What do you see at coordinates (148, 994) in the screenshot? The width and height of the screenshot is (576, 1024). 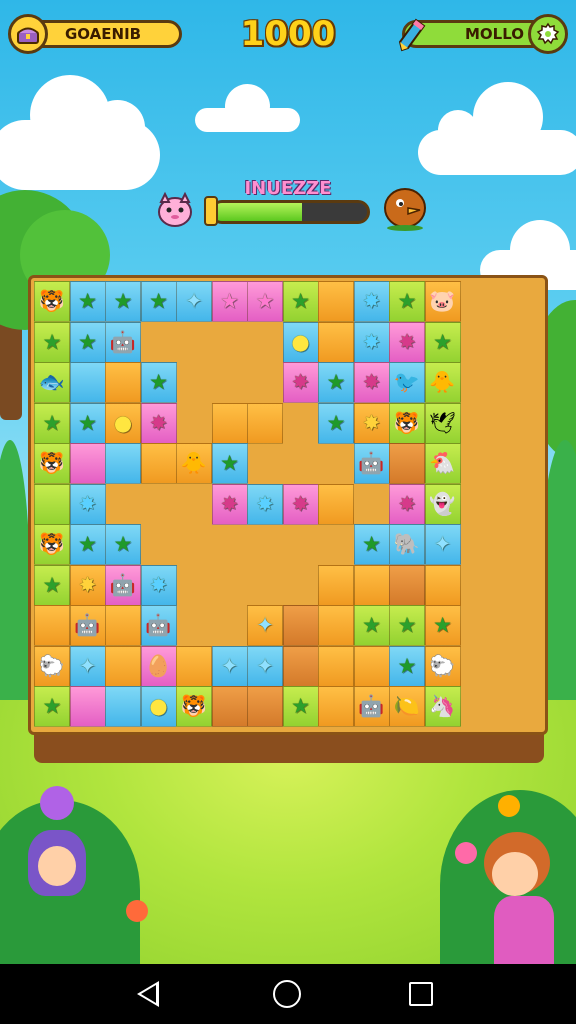 I see `back-triangle-icon` at bounding box center [148, 994].